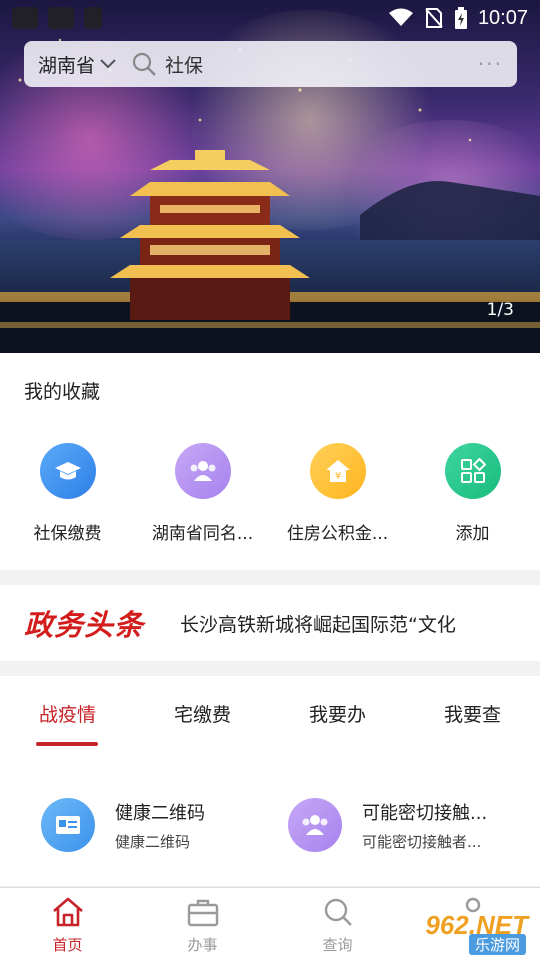  I want to click on site-watermark: 962.NET 乐游网, so click(469, 933).